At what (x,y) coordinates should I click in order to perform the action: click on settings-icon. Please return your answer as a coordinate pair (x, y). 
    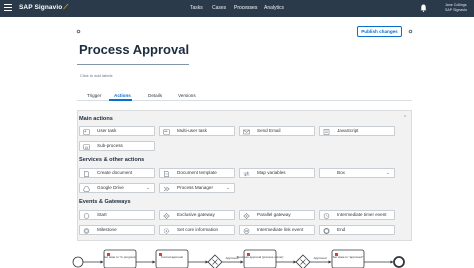
    Looking at the image, I should click on (410, 31).